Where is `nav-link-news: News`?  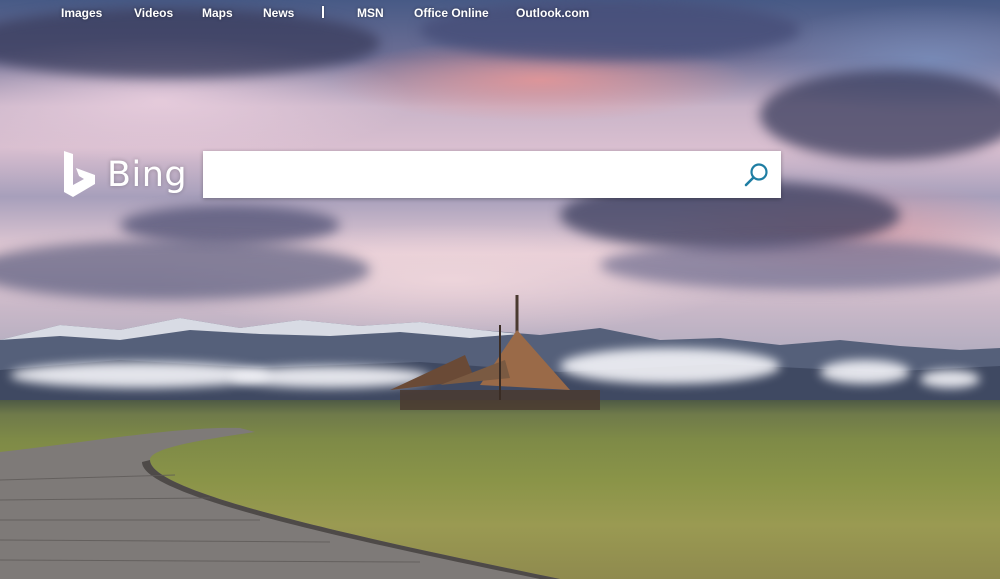
nav-link-news: News is located at coordinates (278, 13).